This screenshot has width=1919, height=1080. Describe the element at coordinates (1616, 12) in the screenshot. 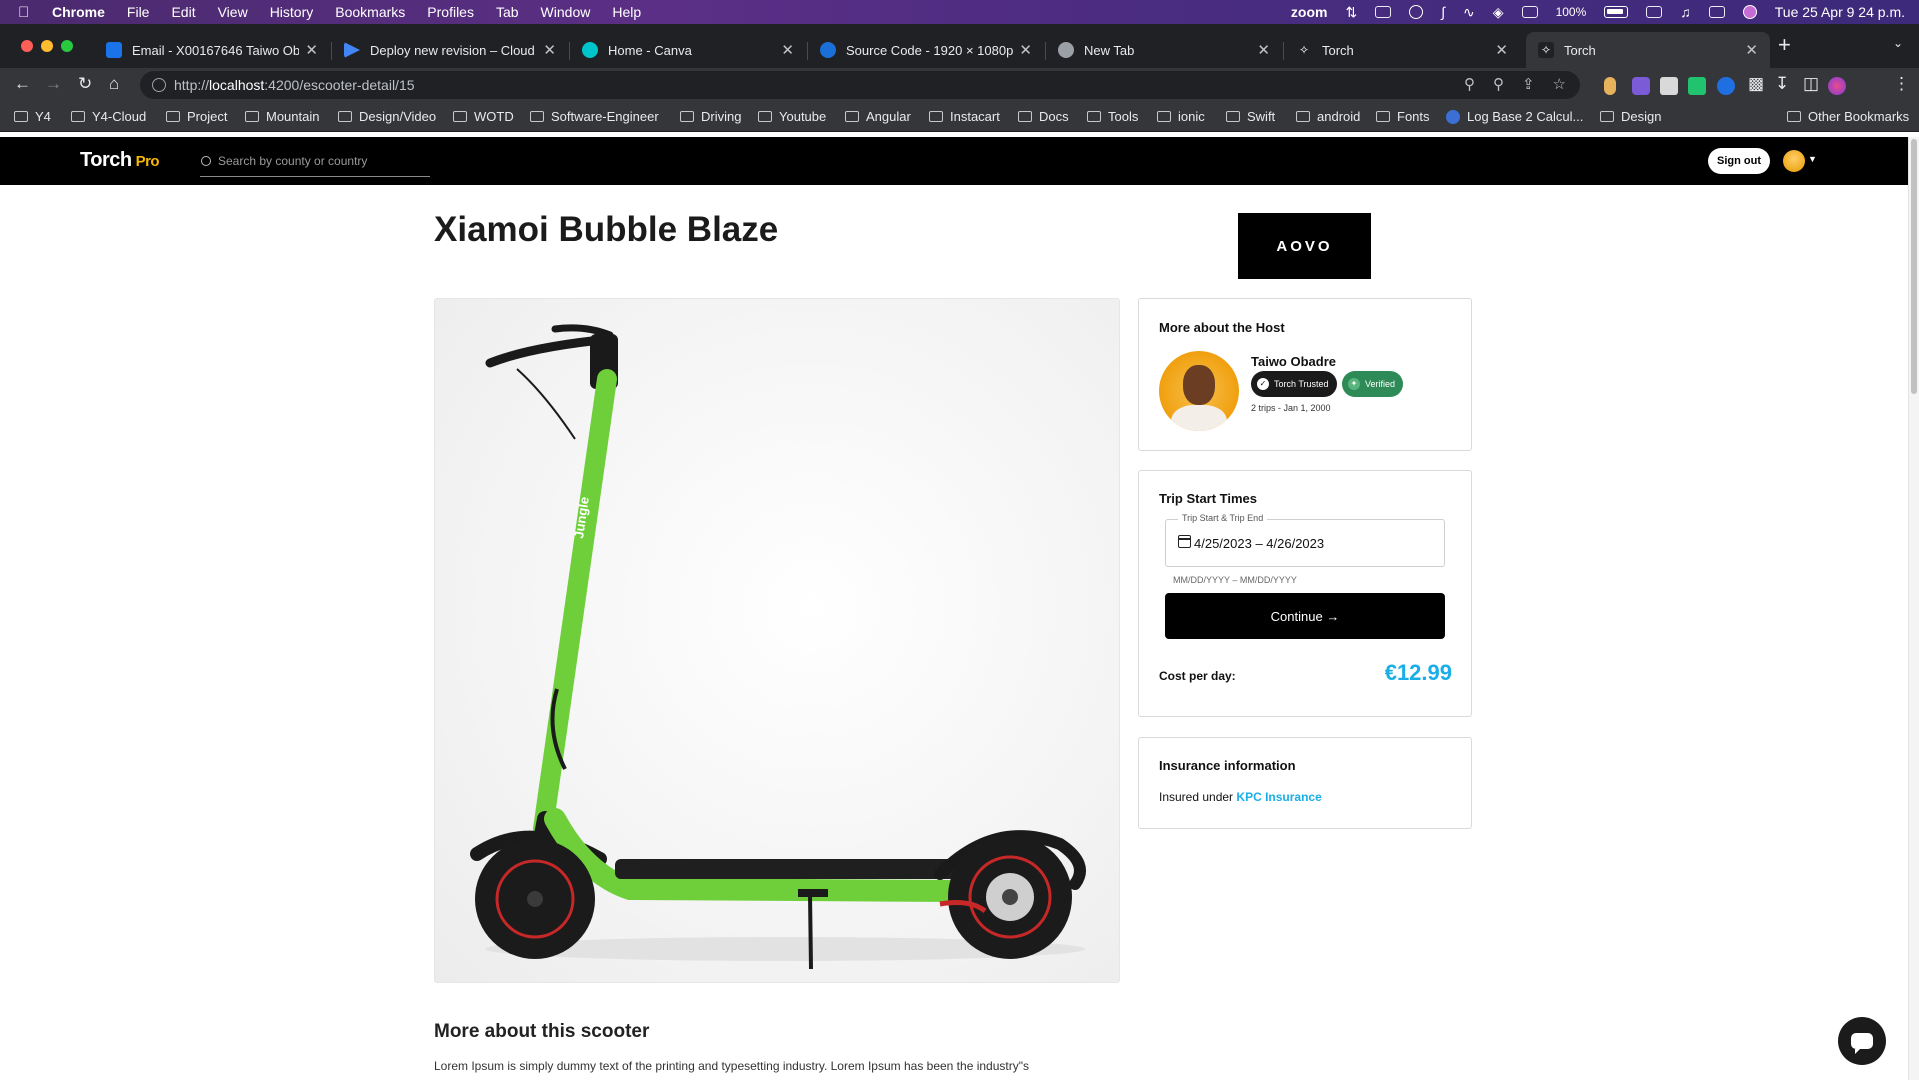

I see `battery-icon` at that location.